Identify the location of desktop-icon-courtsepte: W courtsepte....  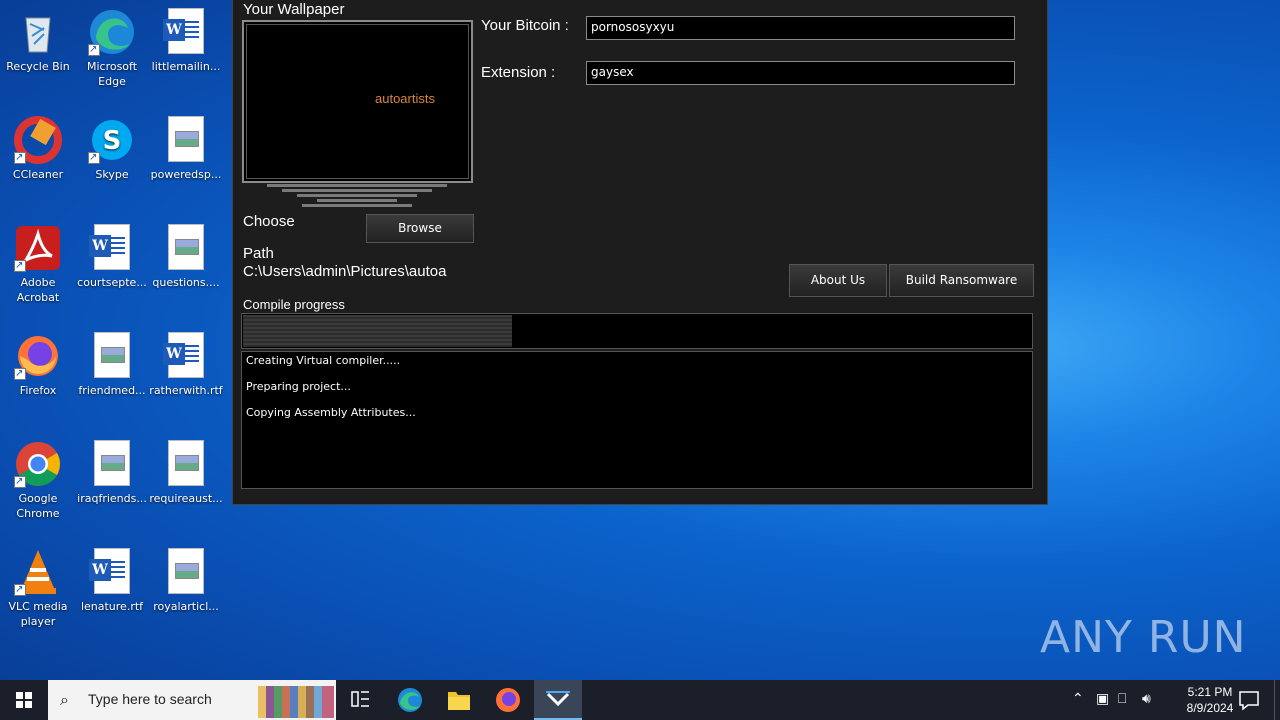
(112, 257).